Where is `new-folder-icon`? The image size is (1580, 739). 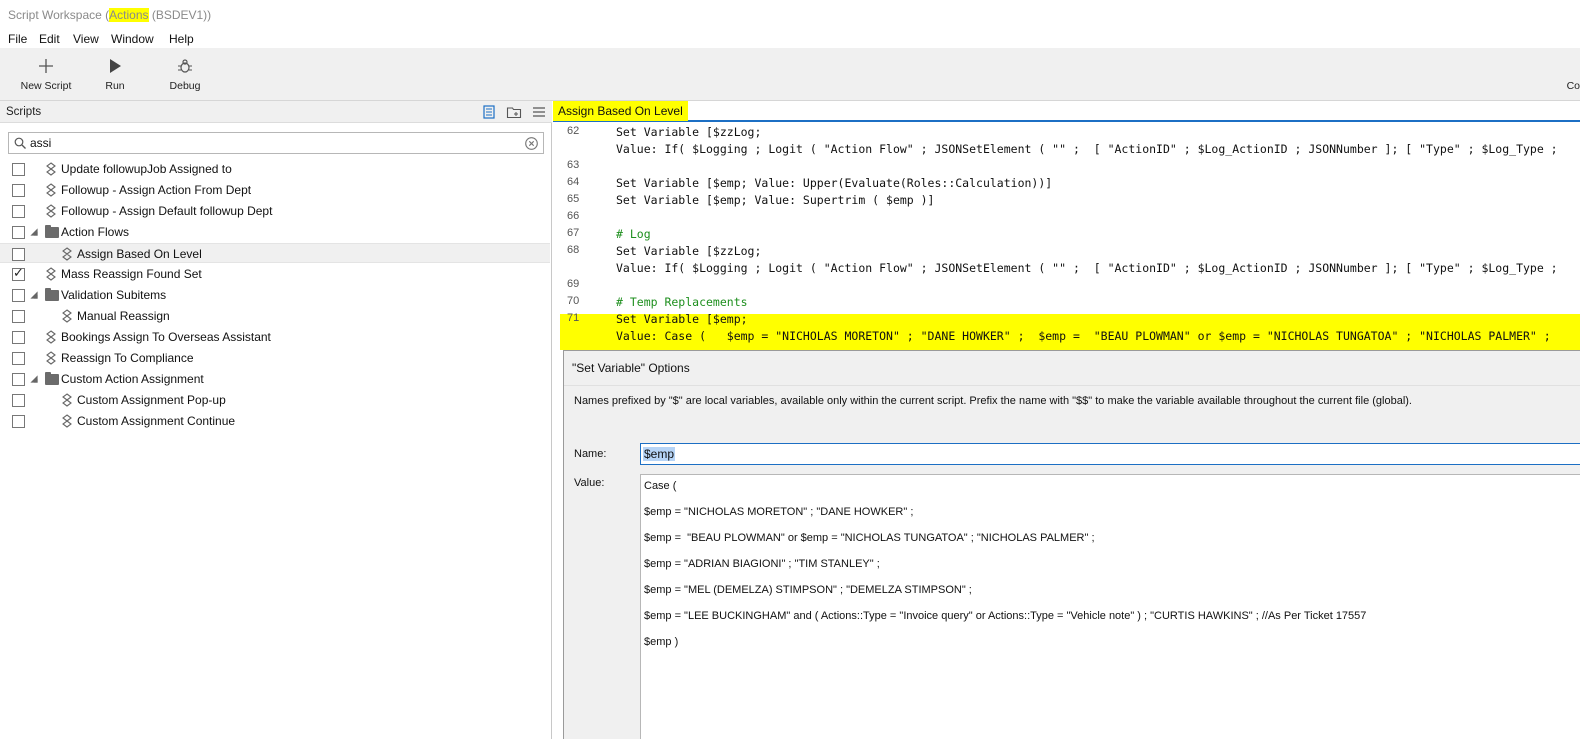
new-folder-icon is located at coordinates (514, 112).